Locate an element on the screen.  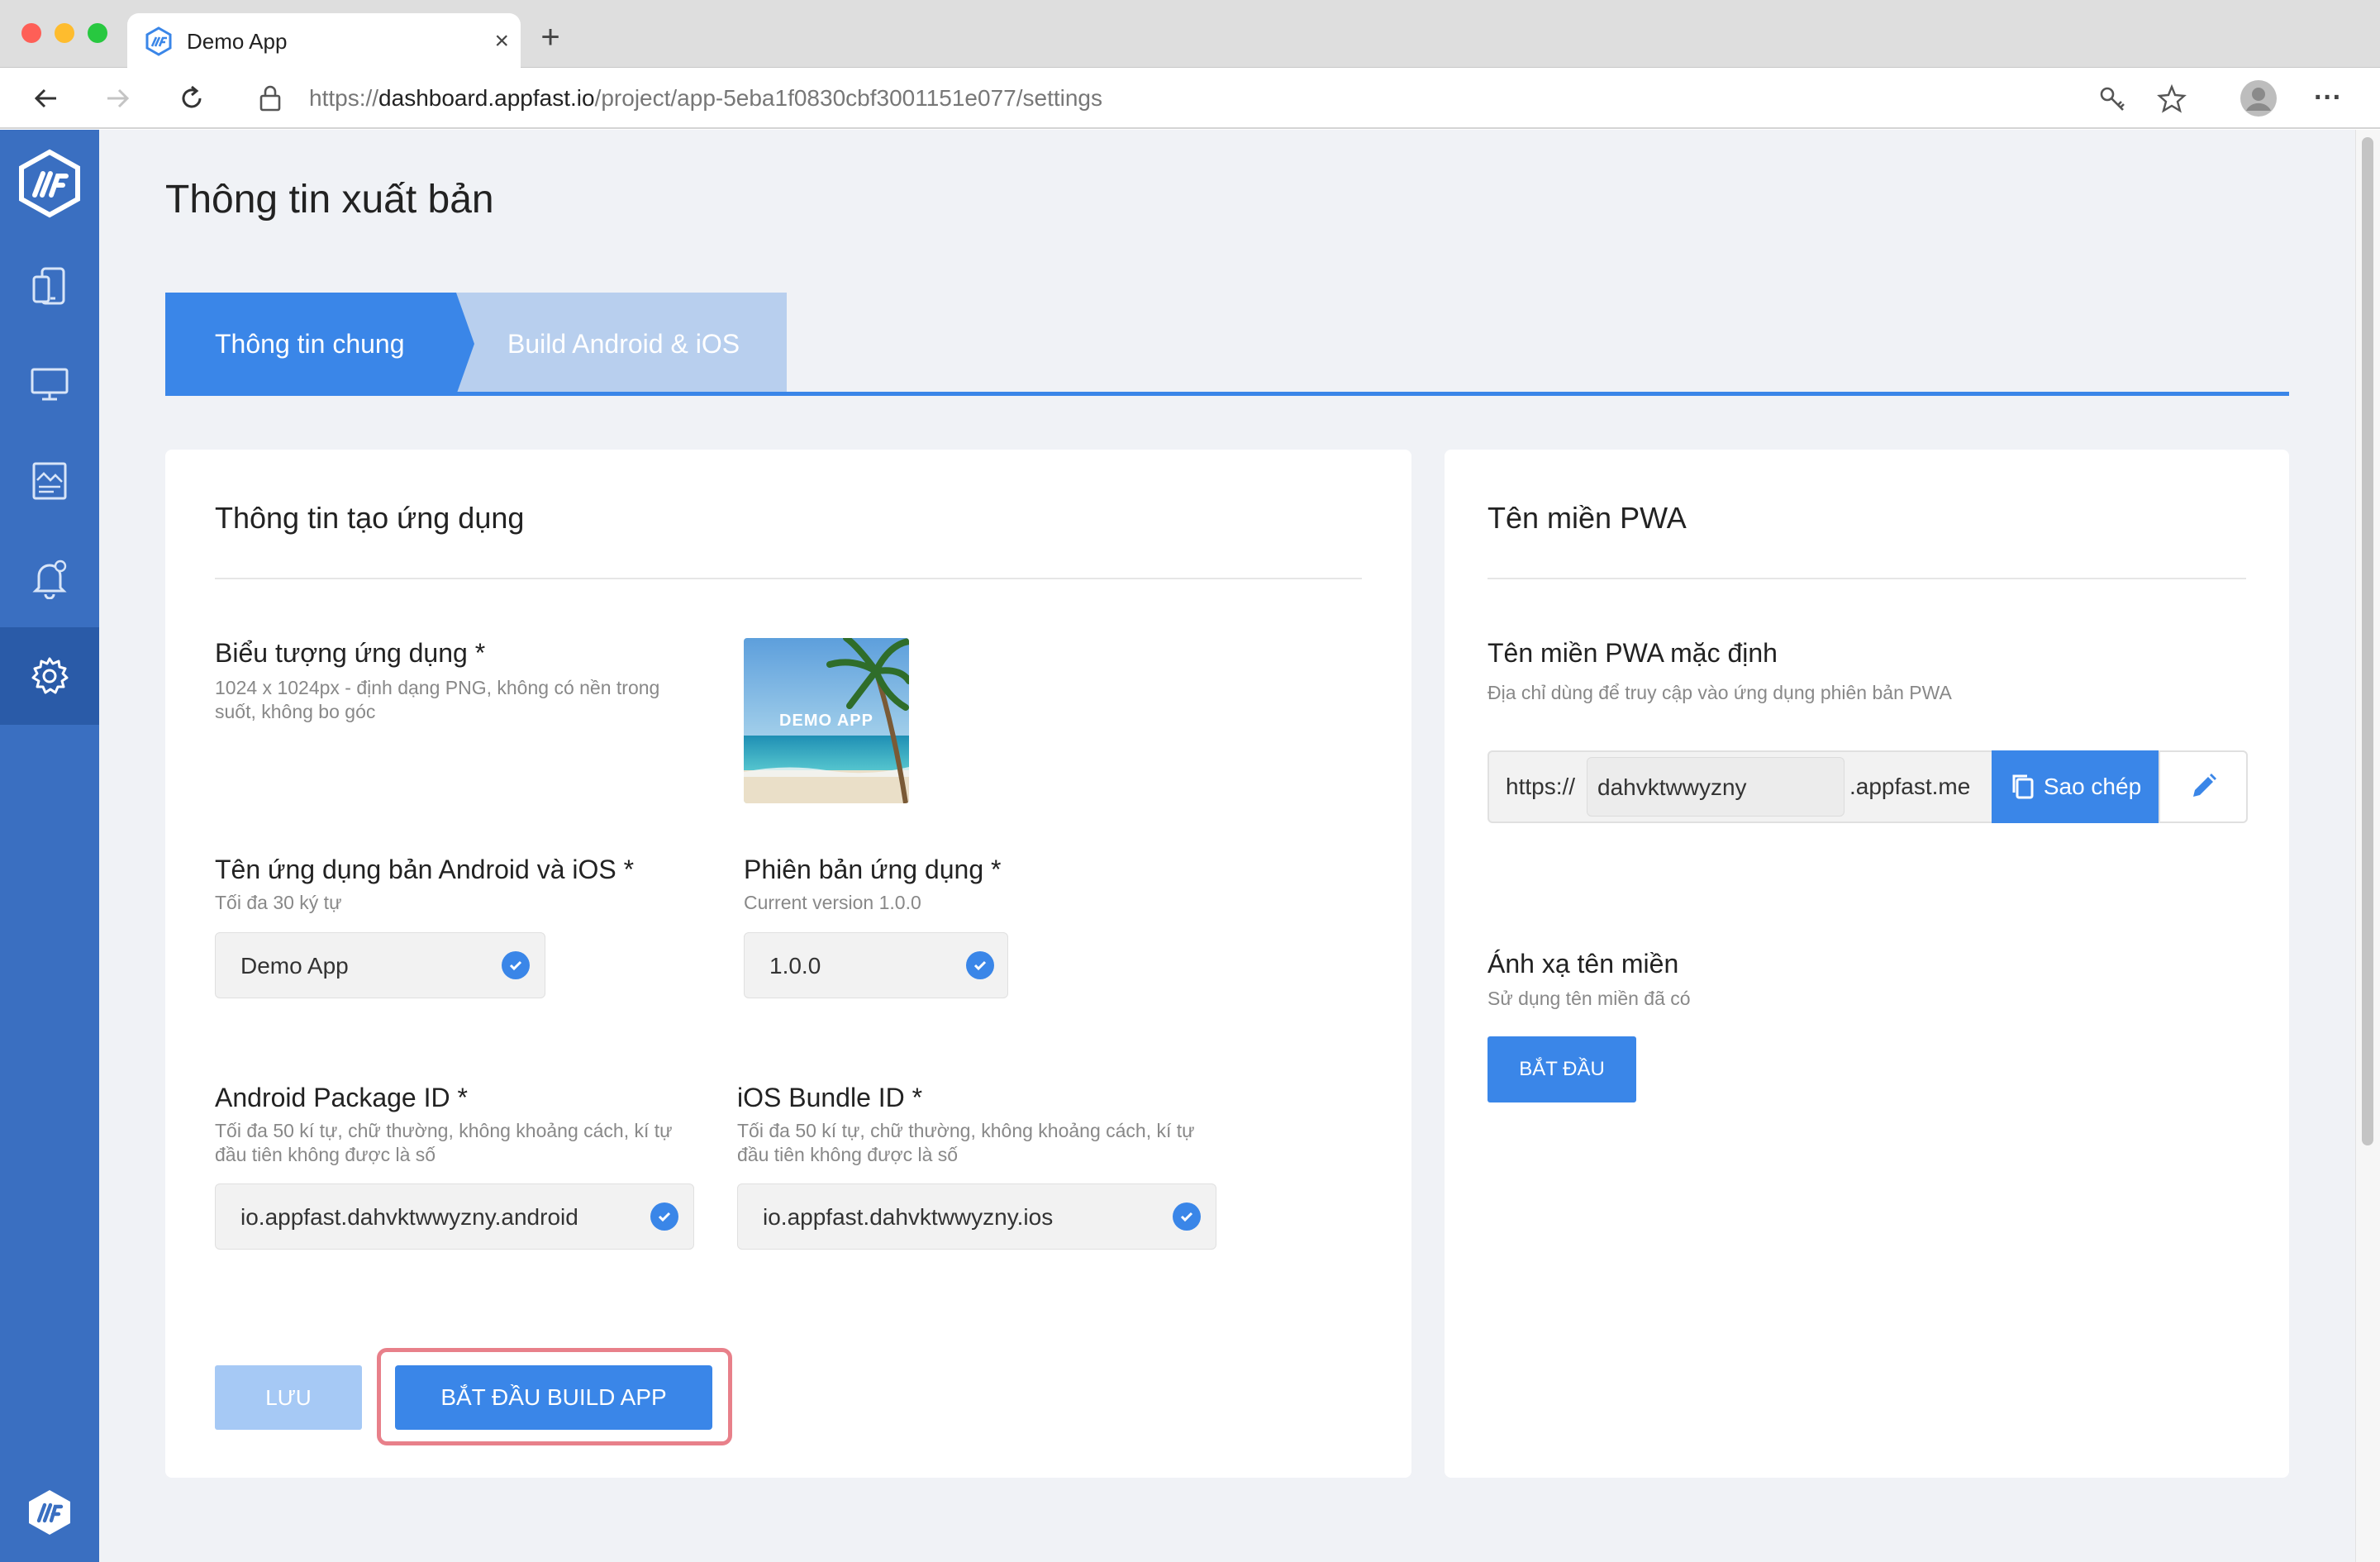
tab-active-arrow is located at coordinates (465, 344).